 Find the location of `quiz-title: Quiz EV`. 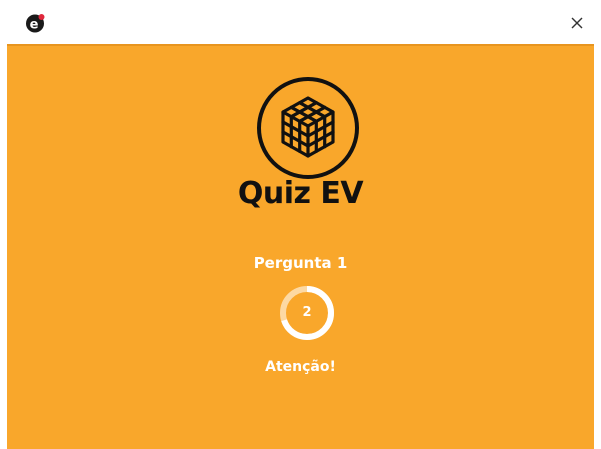

quiz-title: Quiz EV is located at coordinates (300, 193).